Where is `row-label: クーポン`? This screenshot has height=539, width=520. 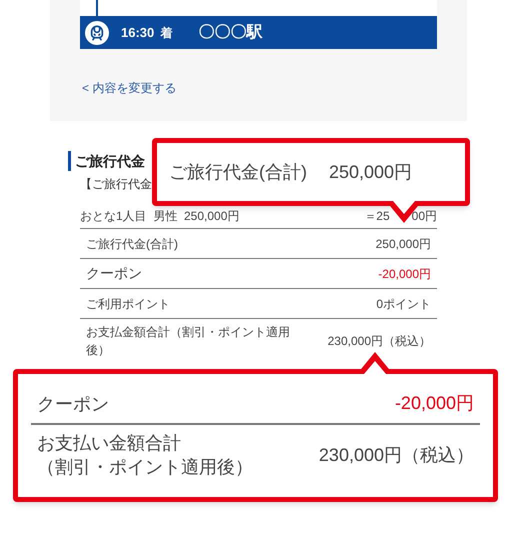
row-label: クーポン is located at coordinates (114, 273).